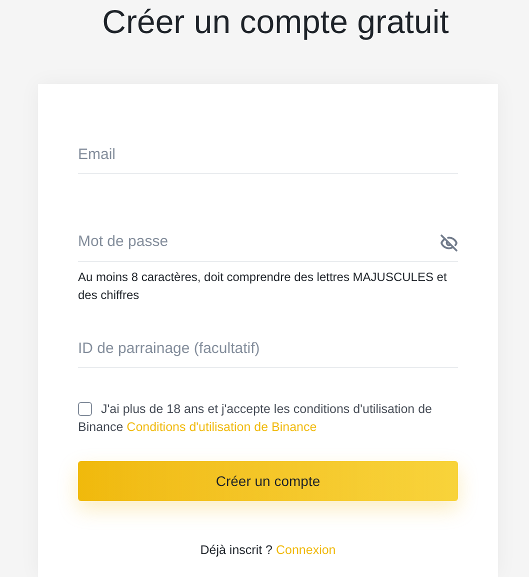  Describe the element at coordinates (263, 286) in the screenshot. I see `password-hint: Au moins 8 caractères, doit comprendre des lettres MAJUSCULES et des chiffres` at that location.